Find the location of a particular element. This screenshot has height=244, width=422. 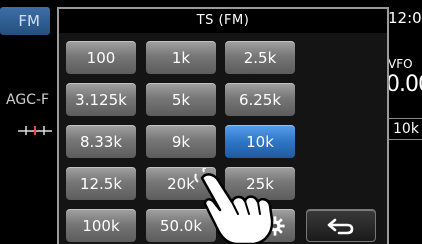

ts-side-button: 10k is located at coordinates (404, 129).